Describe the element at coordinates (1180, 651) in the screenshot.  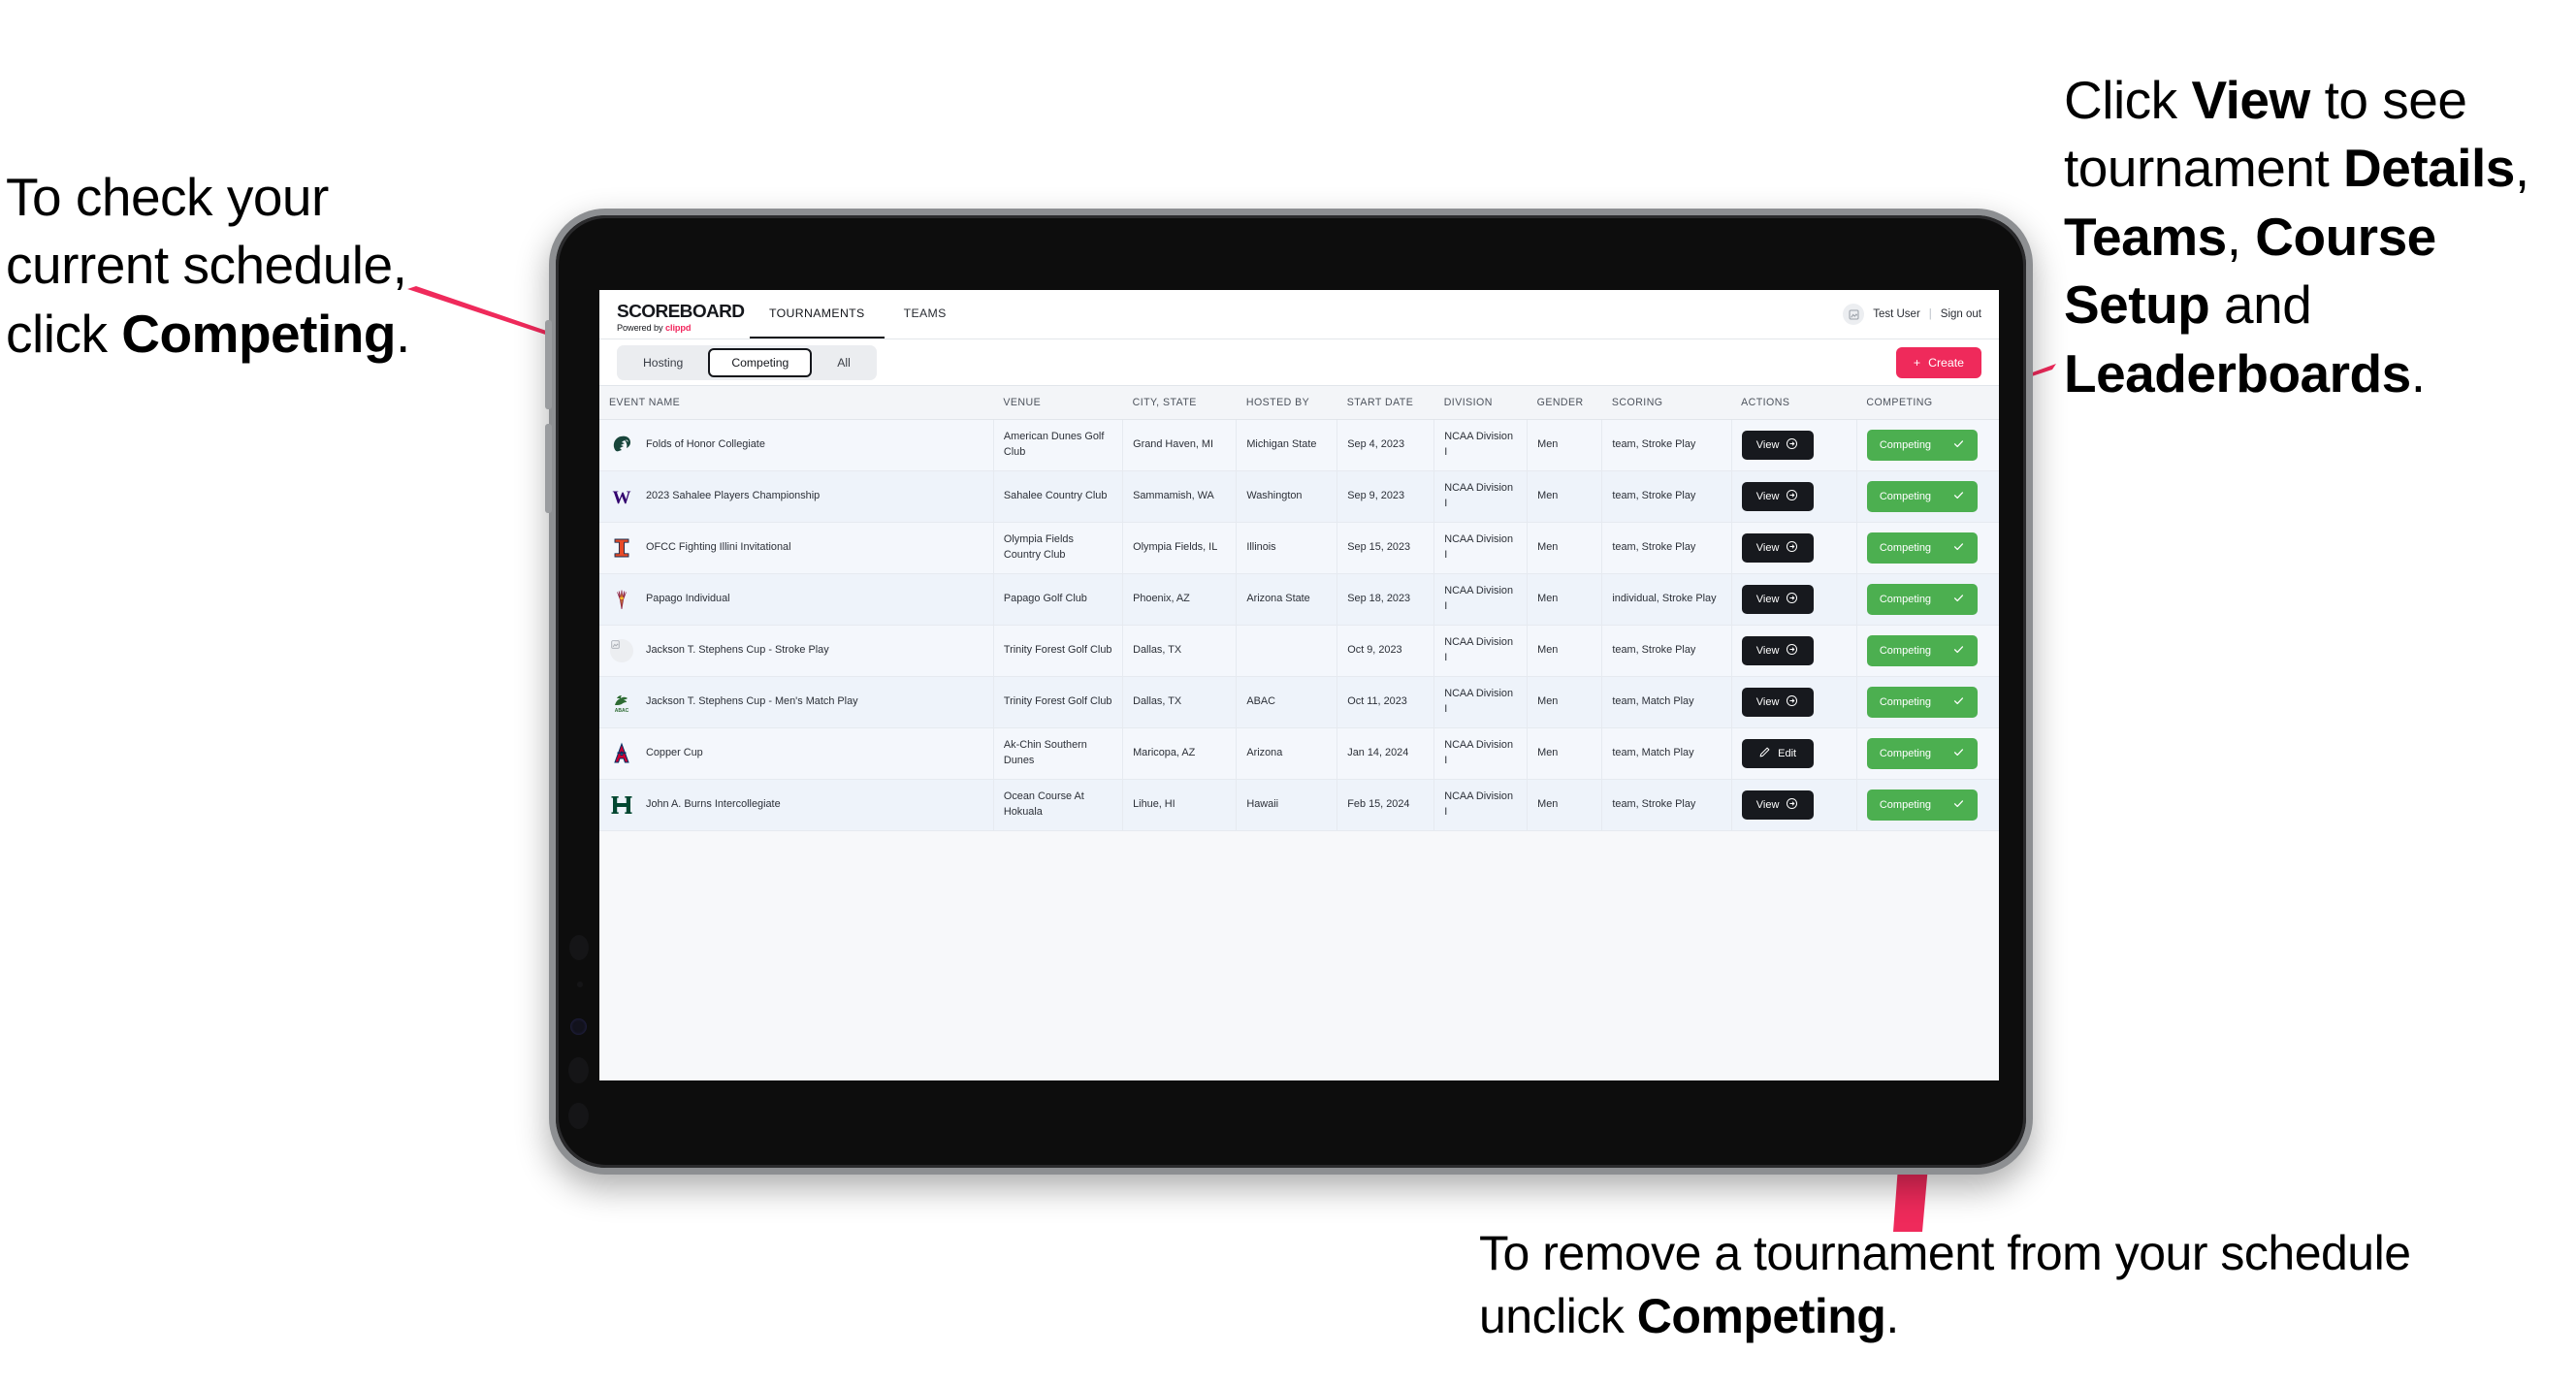
I see `cell-city-state: Dallas, TX` at that location.